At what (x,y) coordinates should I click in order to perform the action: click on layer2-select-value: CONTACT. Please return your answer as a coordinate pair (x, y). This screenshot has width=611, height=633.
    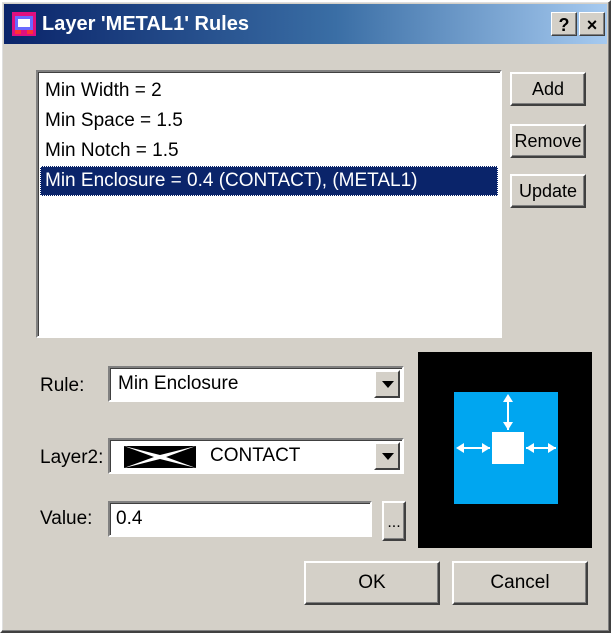
    Looking at the image, I should click on (255, 455).